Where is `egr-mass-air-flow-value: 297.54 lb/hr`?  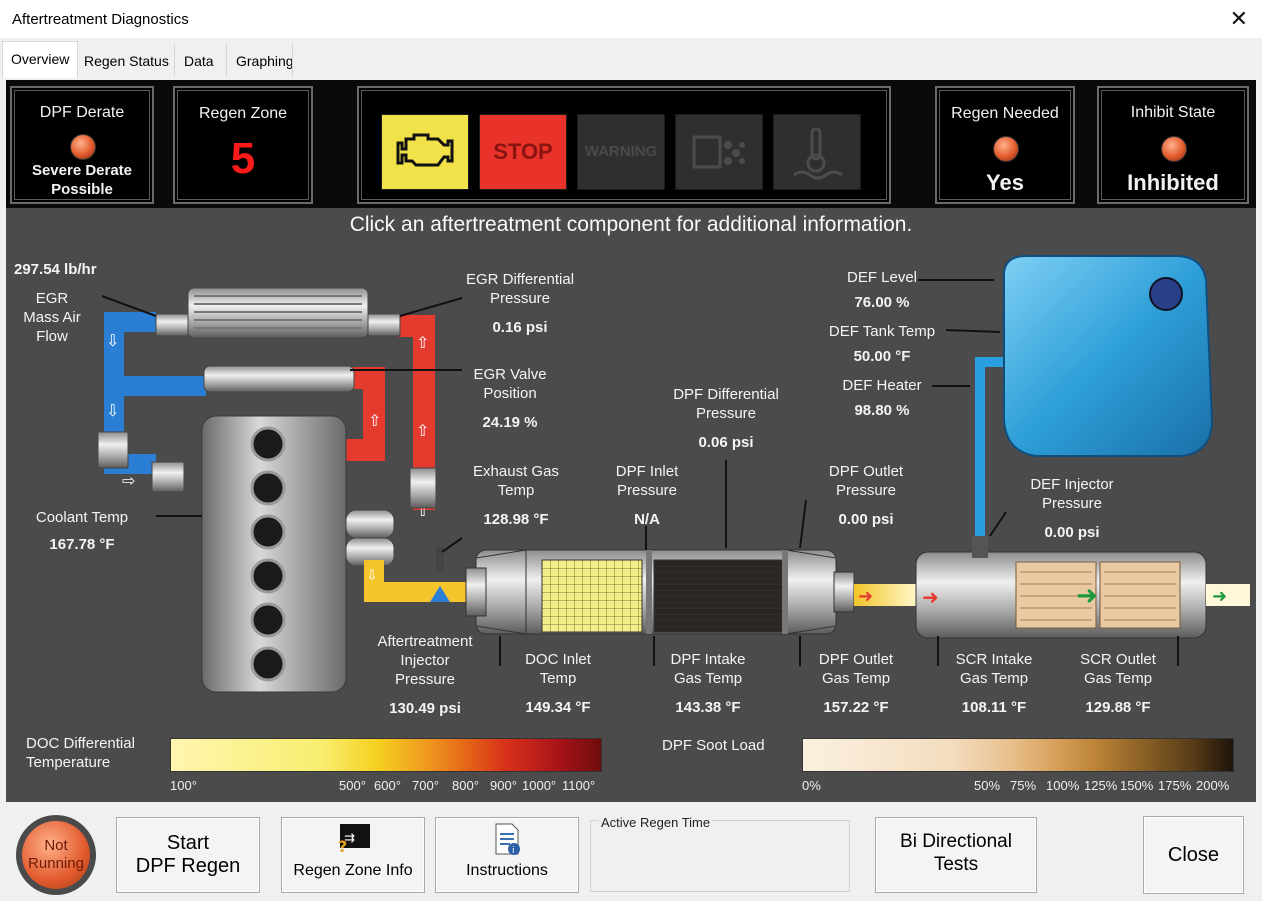
egr-mass-air-flow-value: 297.54 lb/hr is located at coordinates (55, 269).